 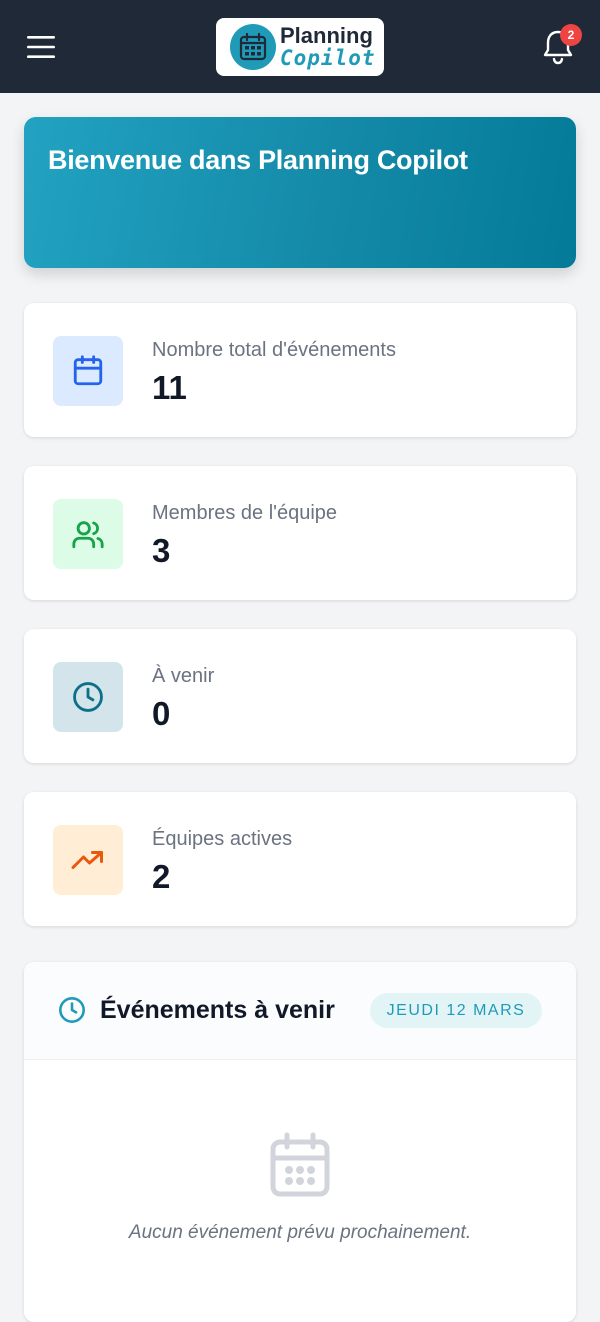 I want to click on welcome-banner: Bienvenue dans Planning Copilot, so click(x=300, y=192).